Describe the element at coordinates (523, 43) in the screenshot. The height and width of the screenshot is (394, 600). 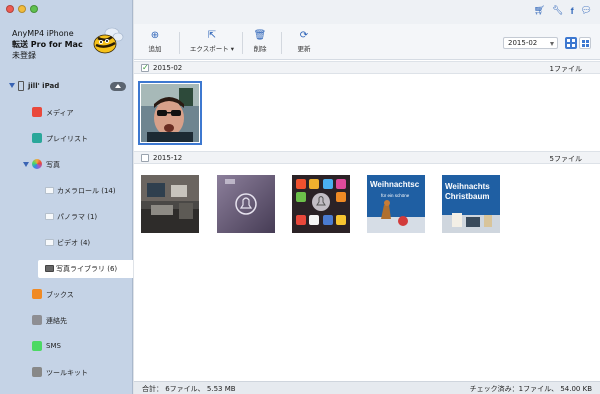
I see `date-select-value: 2015-02` at that location.